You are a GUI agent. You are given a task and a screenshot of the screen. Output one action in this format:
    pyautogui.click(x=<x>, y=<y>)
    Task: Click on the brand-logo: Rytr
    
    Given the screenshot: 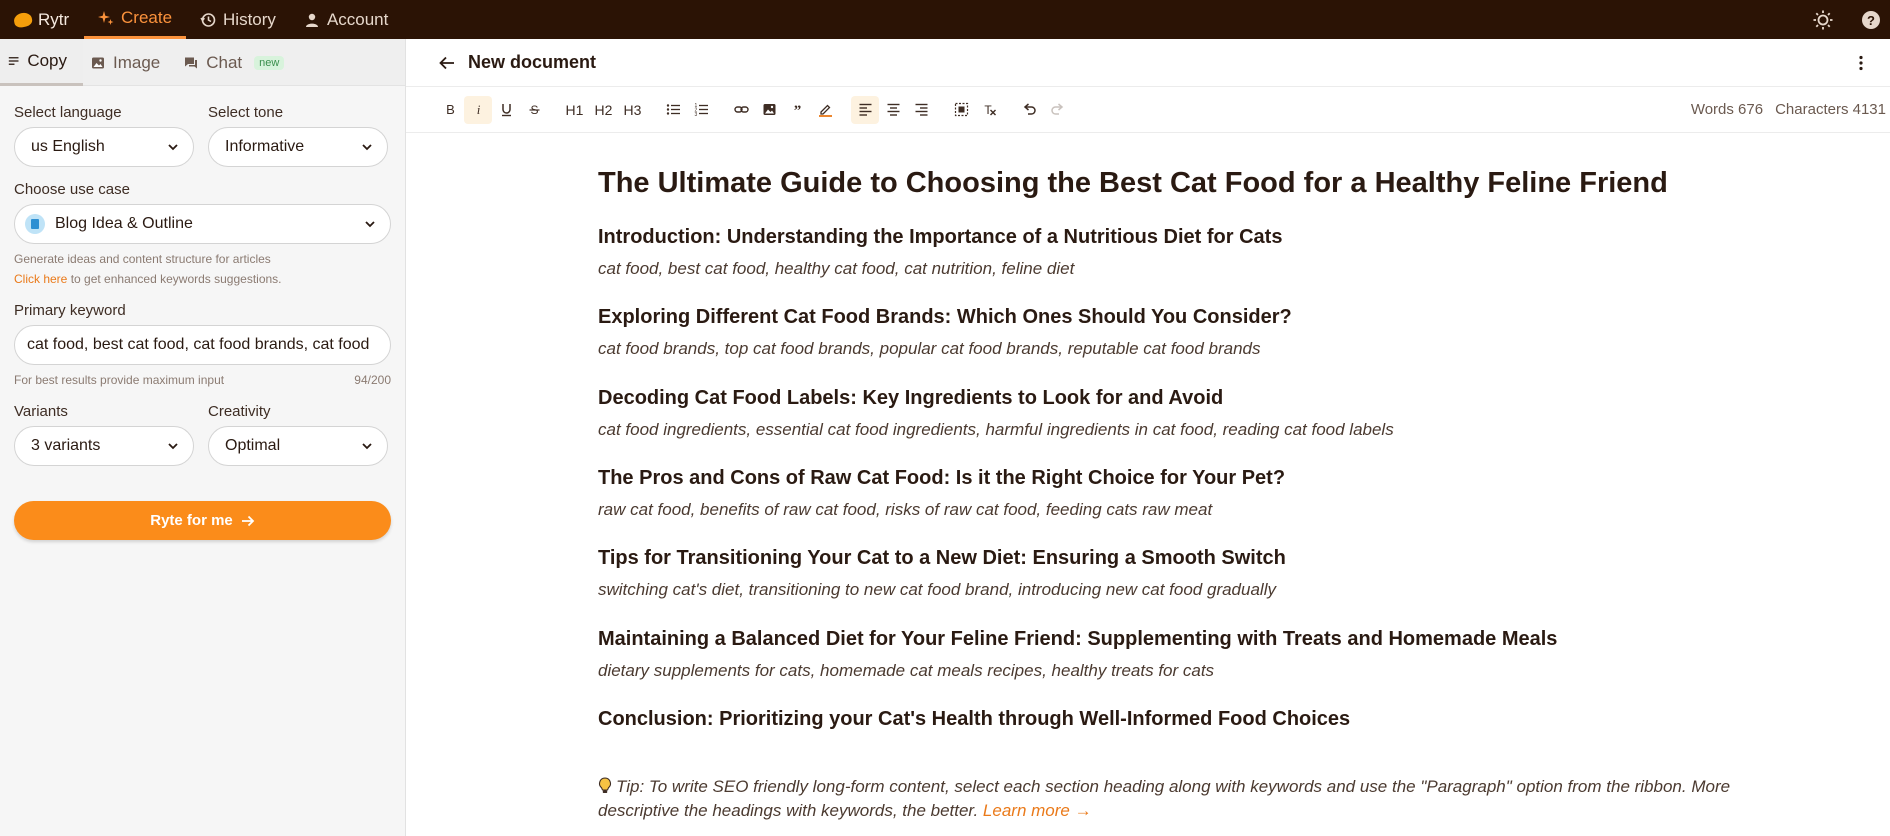 What is the action you would take?
    pyautogui.click(x=42, y=20)
    